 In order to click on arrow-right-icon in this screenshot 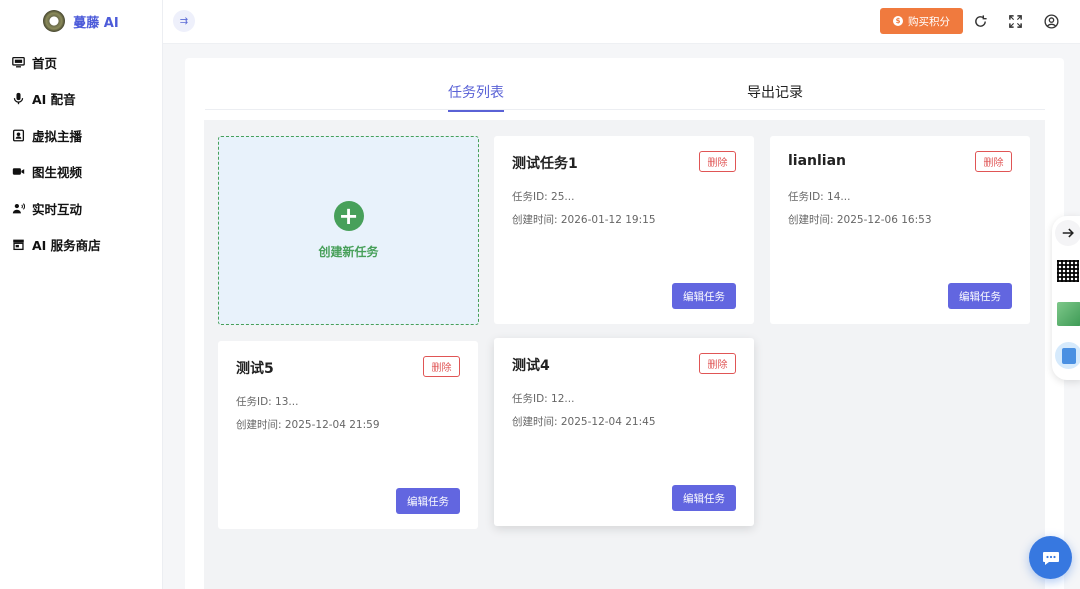, I will do `click(1068, 233)`.